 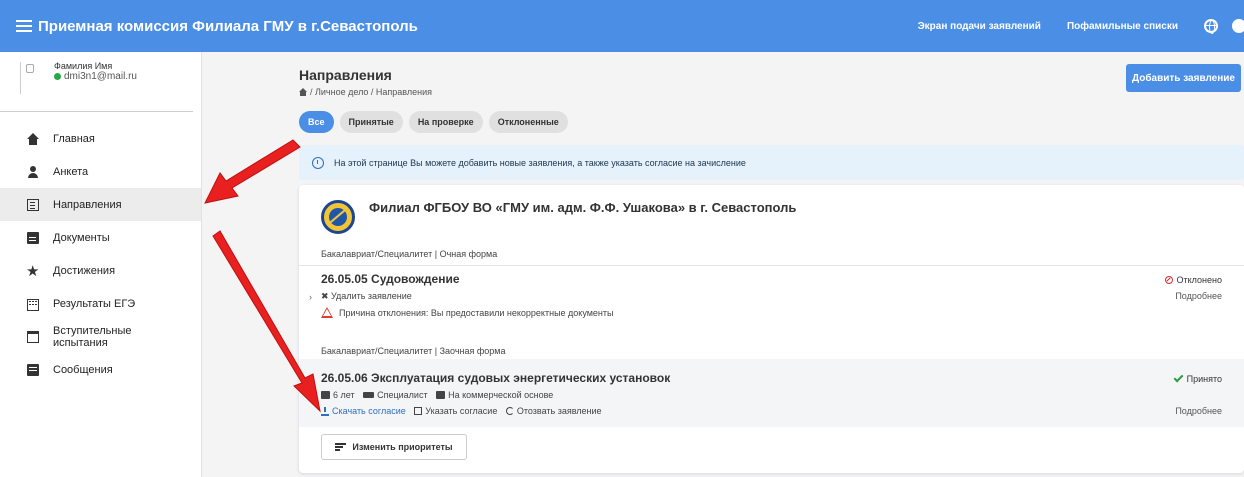 What do you see at coordinates (371, 122) in the screenshot?
I see `filter-accepted: Принятые` at bounding box center [371, 122].